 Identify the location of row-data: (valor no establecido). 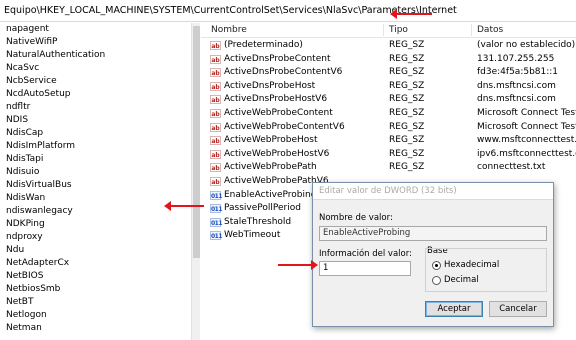
(526, 45).